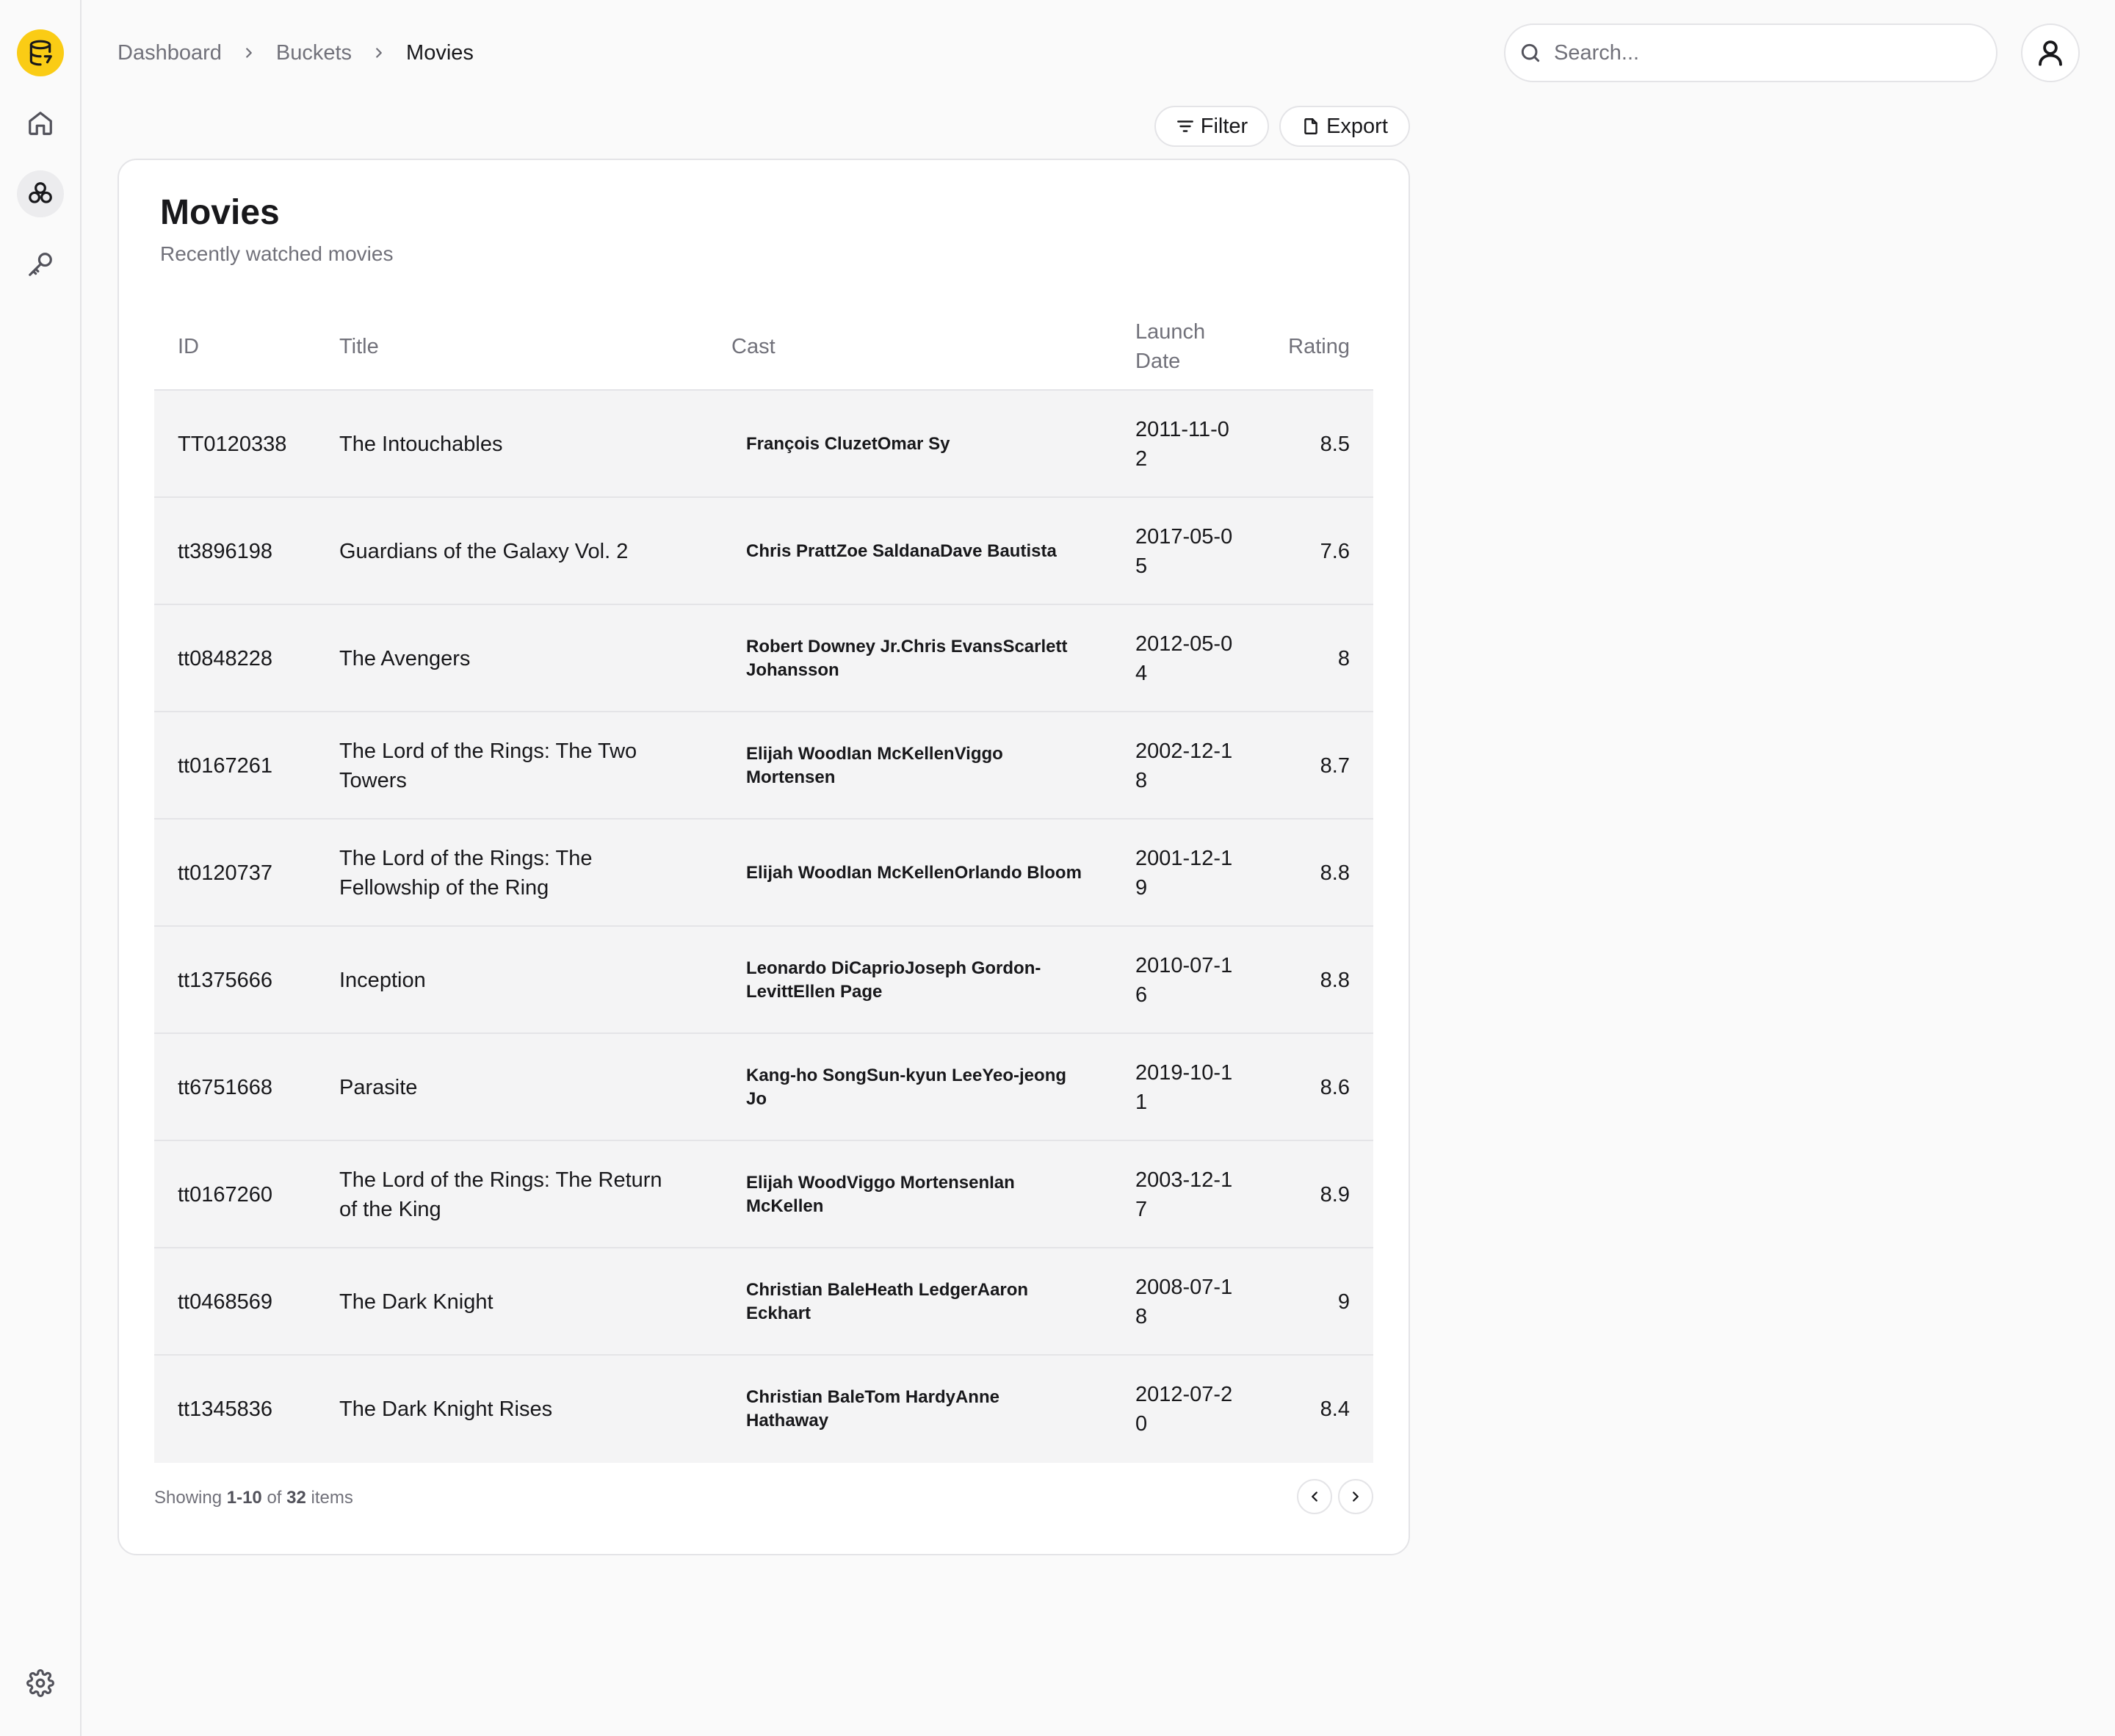 The image size is (2115, 1736). Describe the element at coordinates (188, 346) in the screenshot. I see `column-header-id: ID` at that location.